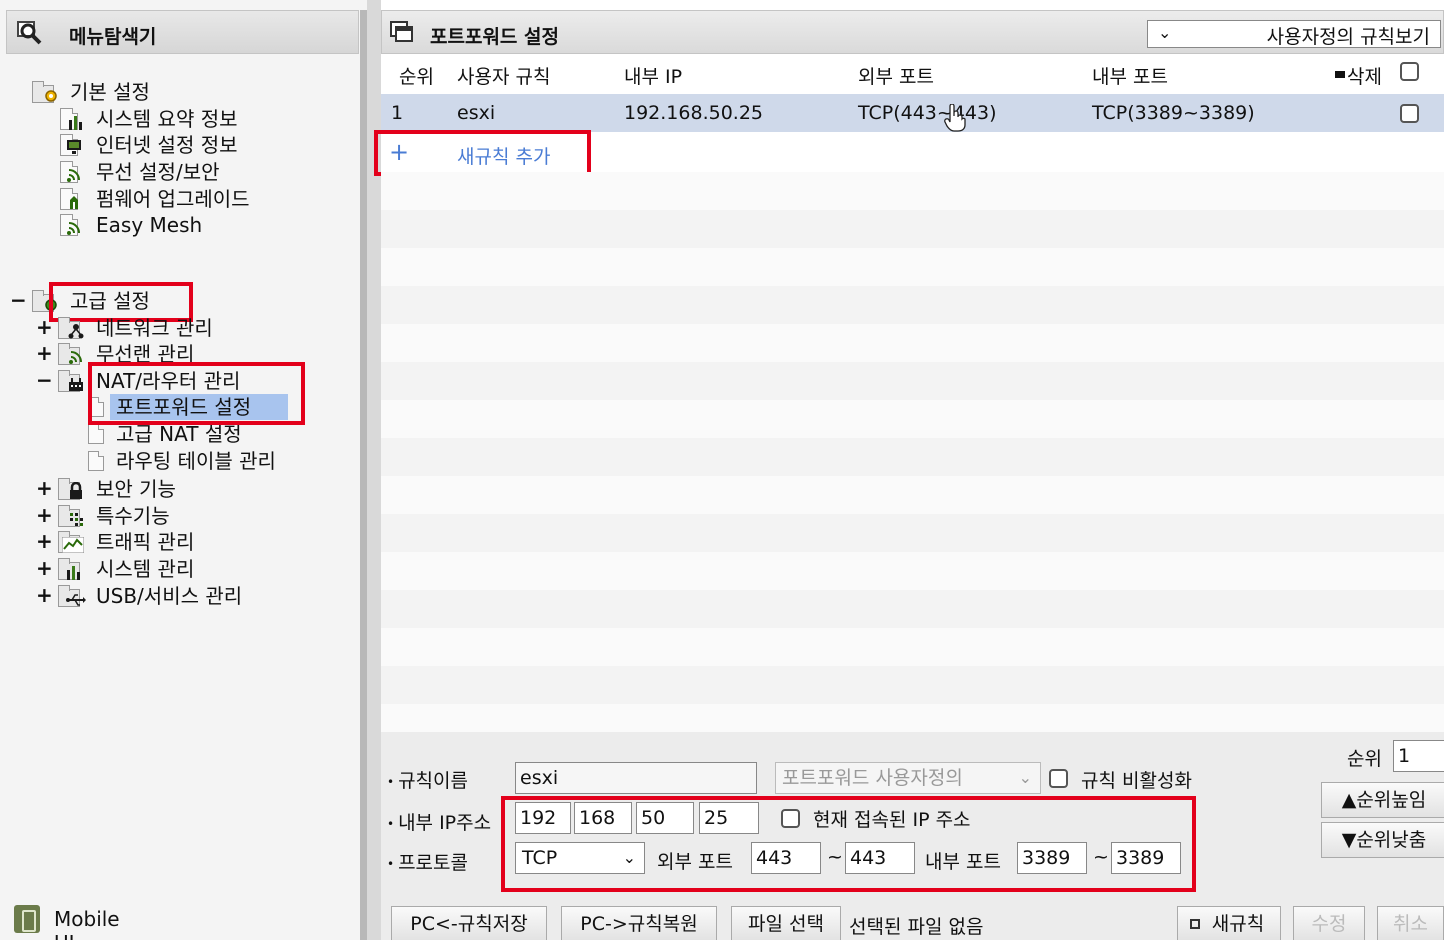 The image size is (1444, 940). I want to click on tree-label: Easy Mesh, so click(149, 225).